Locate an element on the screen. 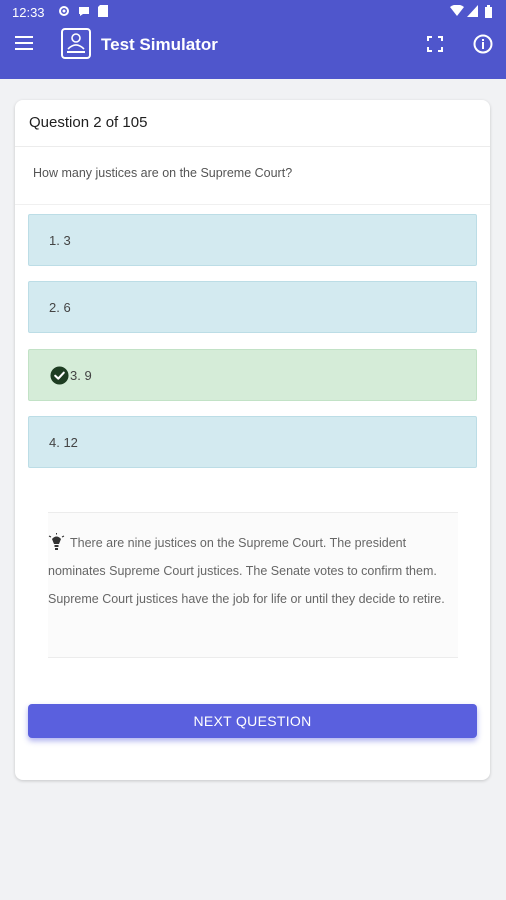  answer-option-label: 3. 9 is located at coordinates (81, 375).